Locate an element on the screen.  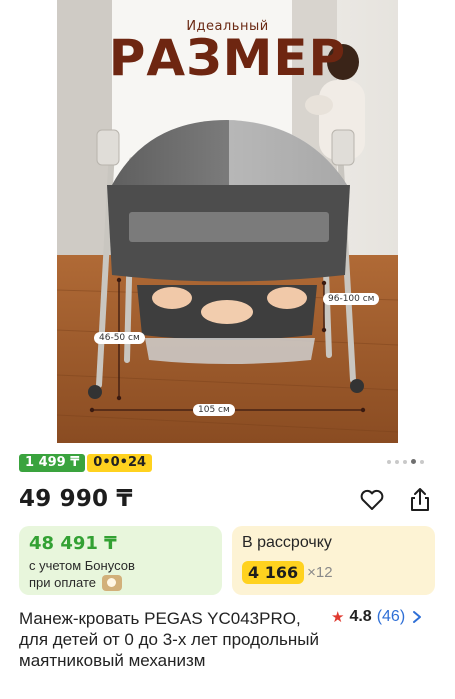
bonus-caption-1: с учетом Бонусов is located at coordinates (82, 565).